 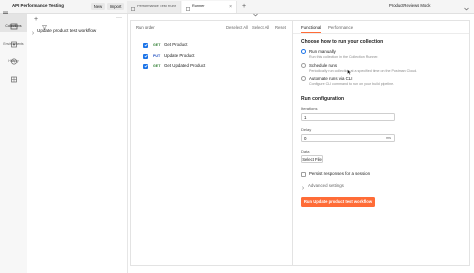 I want to click on request-name: Get Product, so click(x=176, y=44).